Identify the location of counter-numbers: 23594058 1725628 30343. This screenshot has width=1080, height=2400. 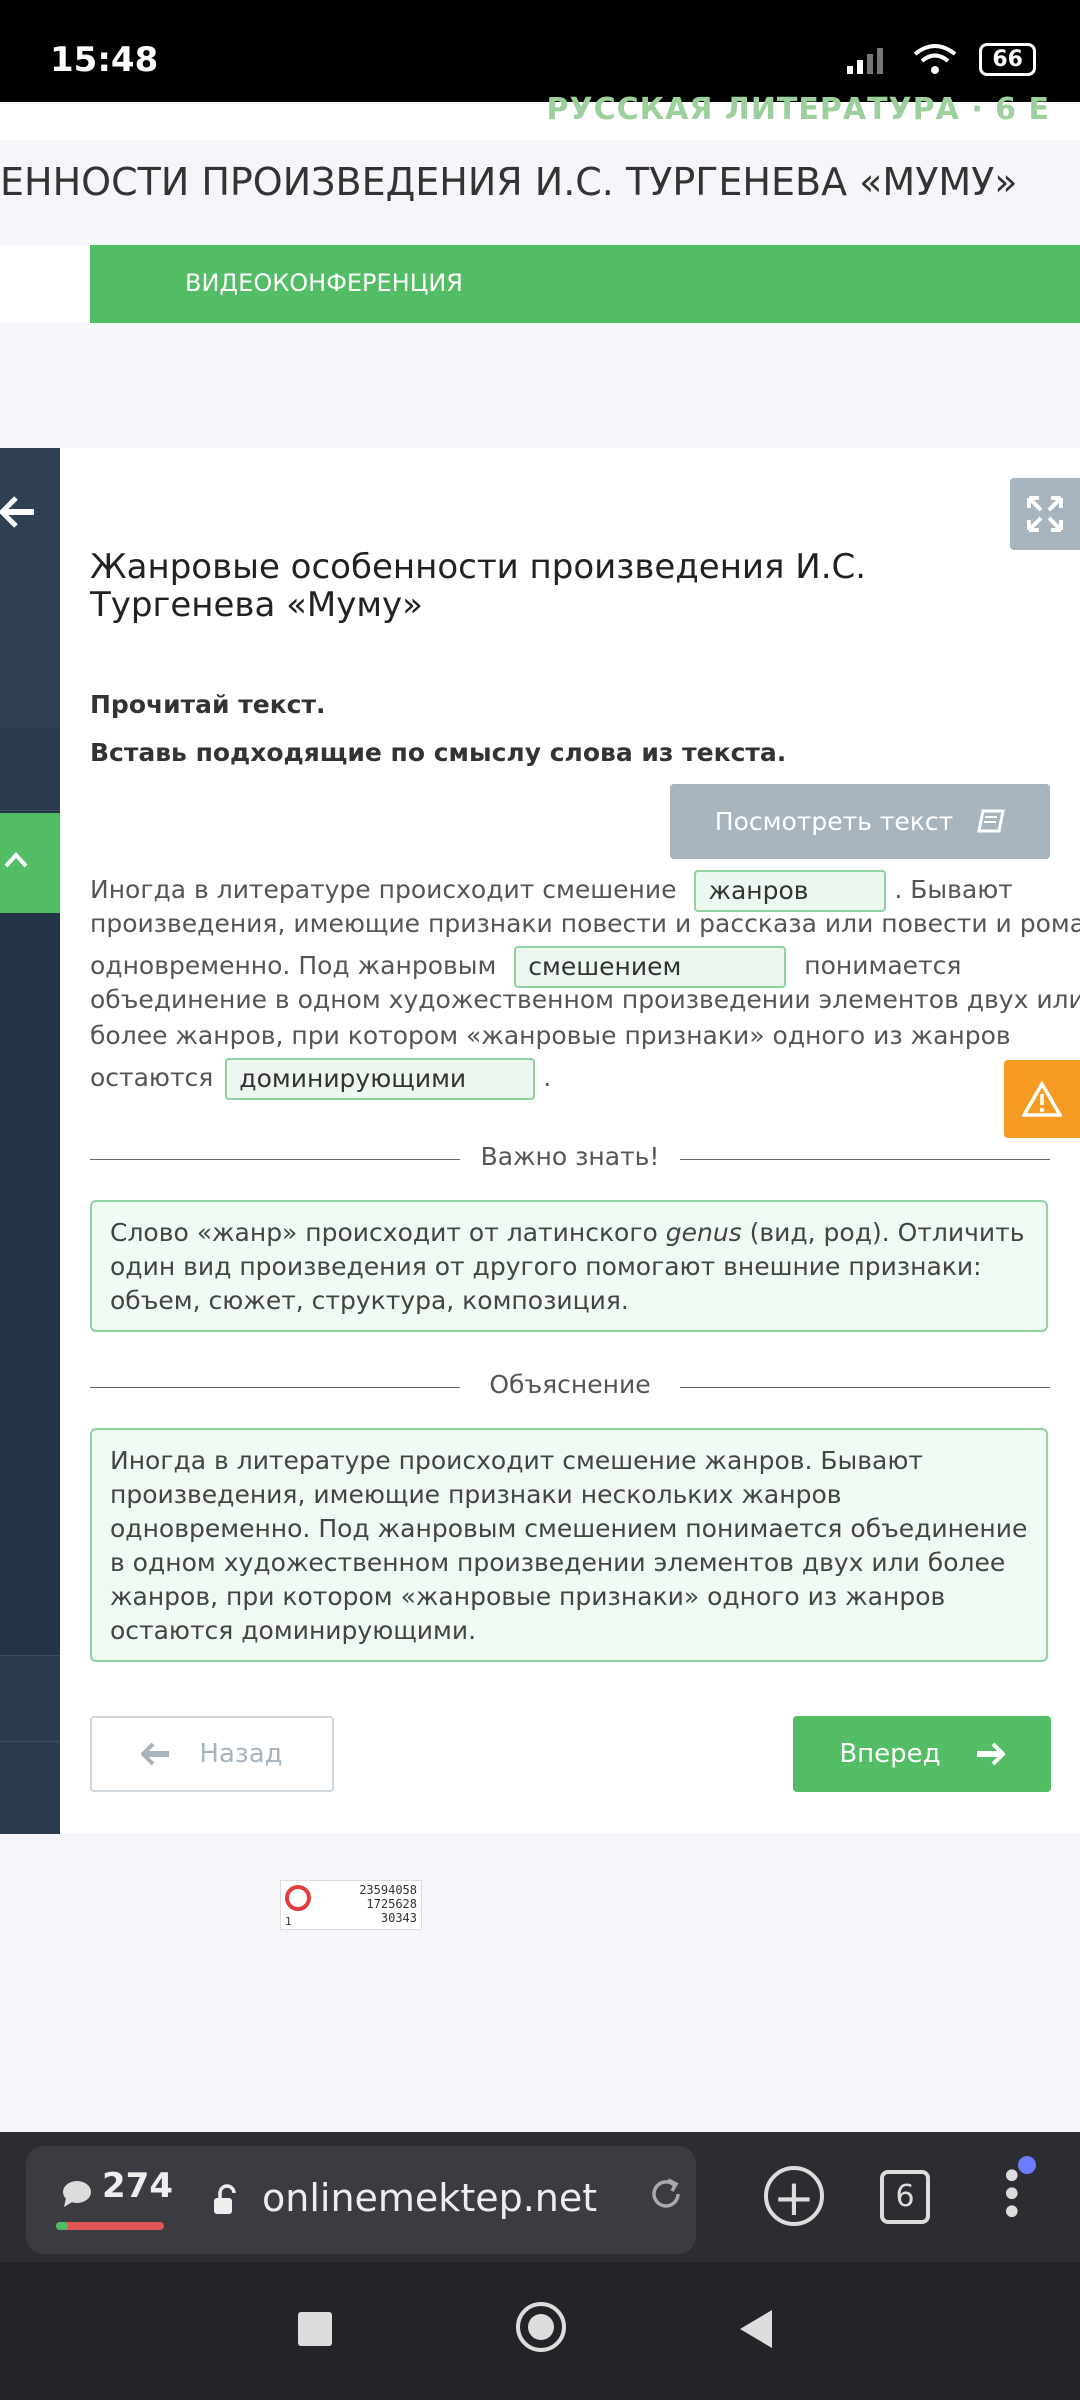
(388, 1904).